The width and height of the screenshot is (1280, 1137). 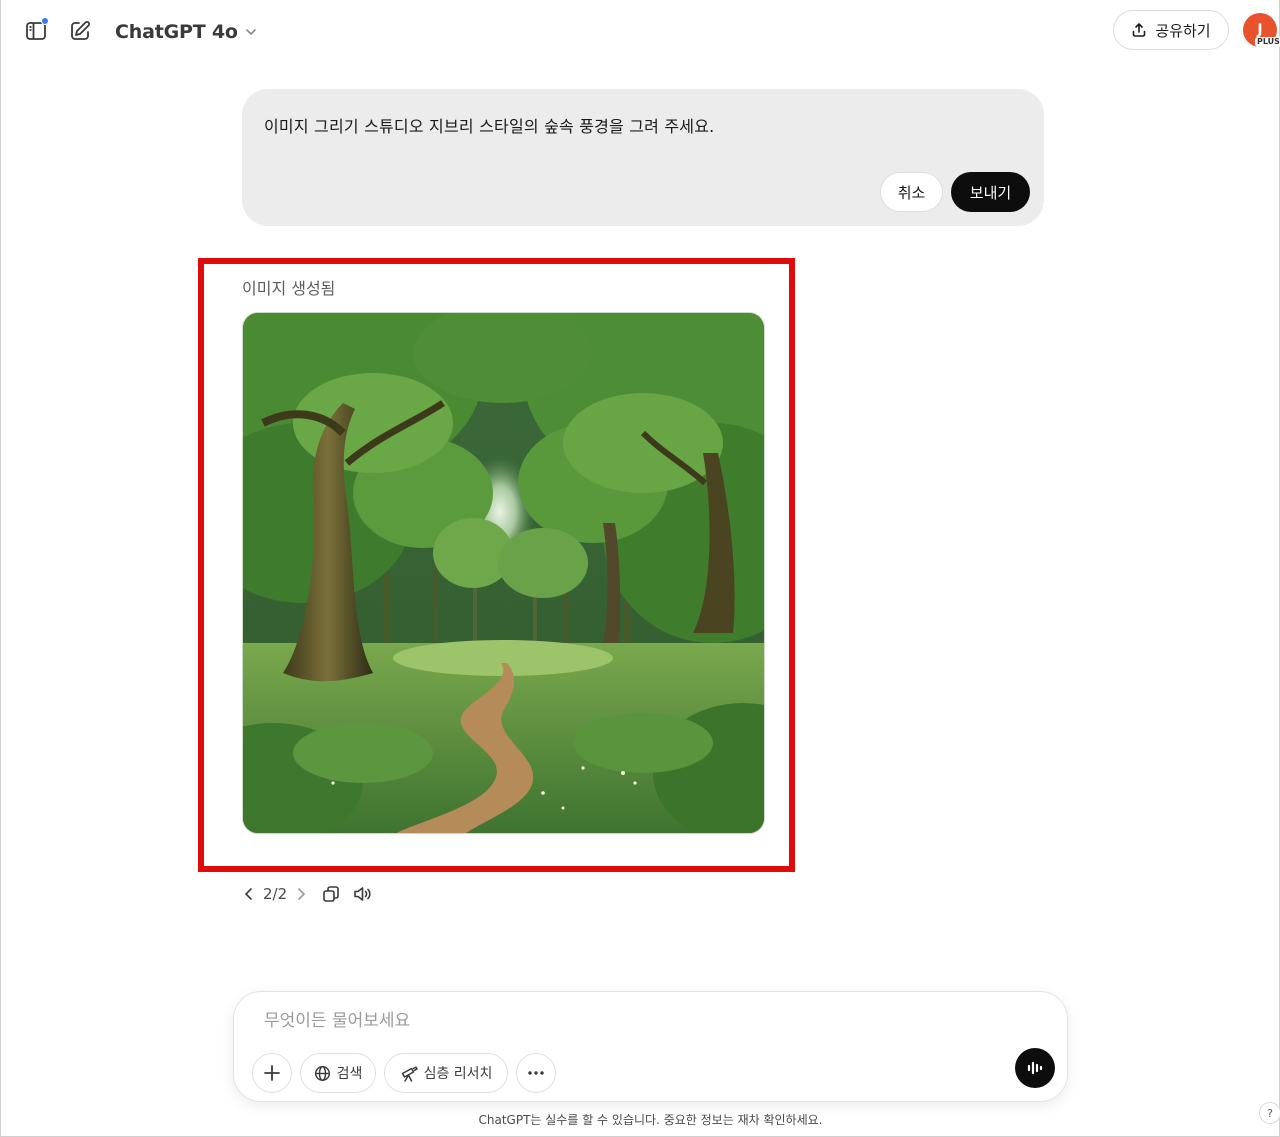 What do you see at coordinates (911, 192) in the screenshot?
I see `cancel-button: 취소` at bounding box center [911, 192].